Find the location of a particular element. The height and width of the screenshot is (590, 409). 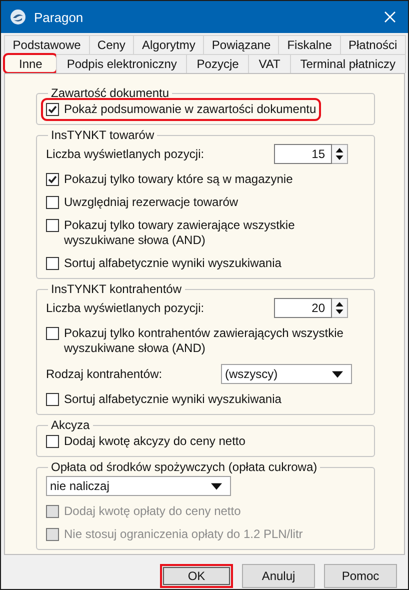

dialog-button: Anuluj is located at coordinates (278, 576).